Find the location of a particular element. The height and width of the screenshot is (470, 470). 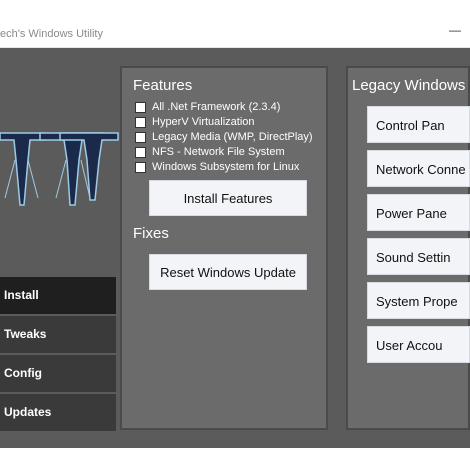

hyperv-checkbox is located at coordinates (140, 122).